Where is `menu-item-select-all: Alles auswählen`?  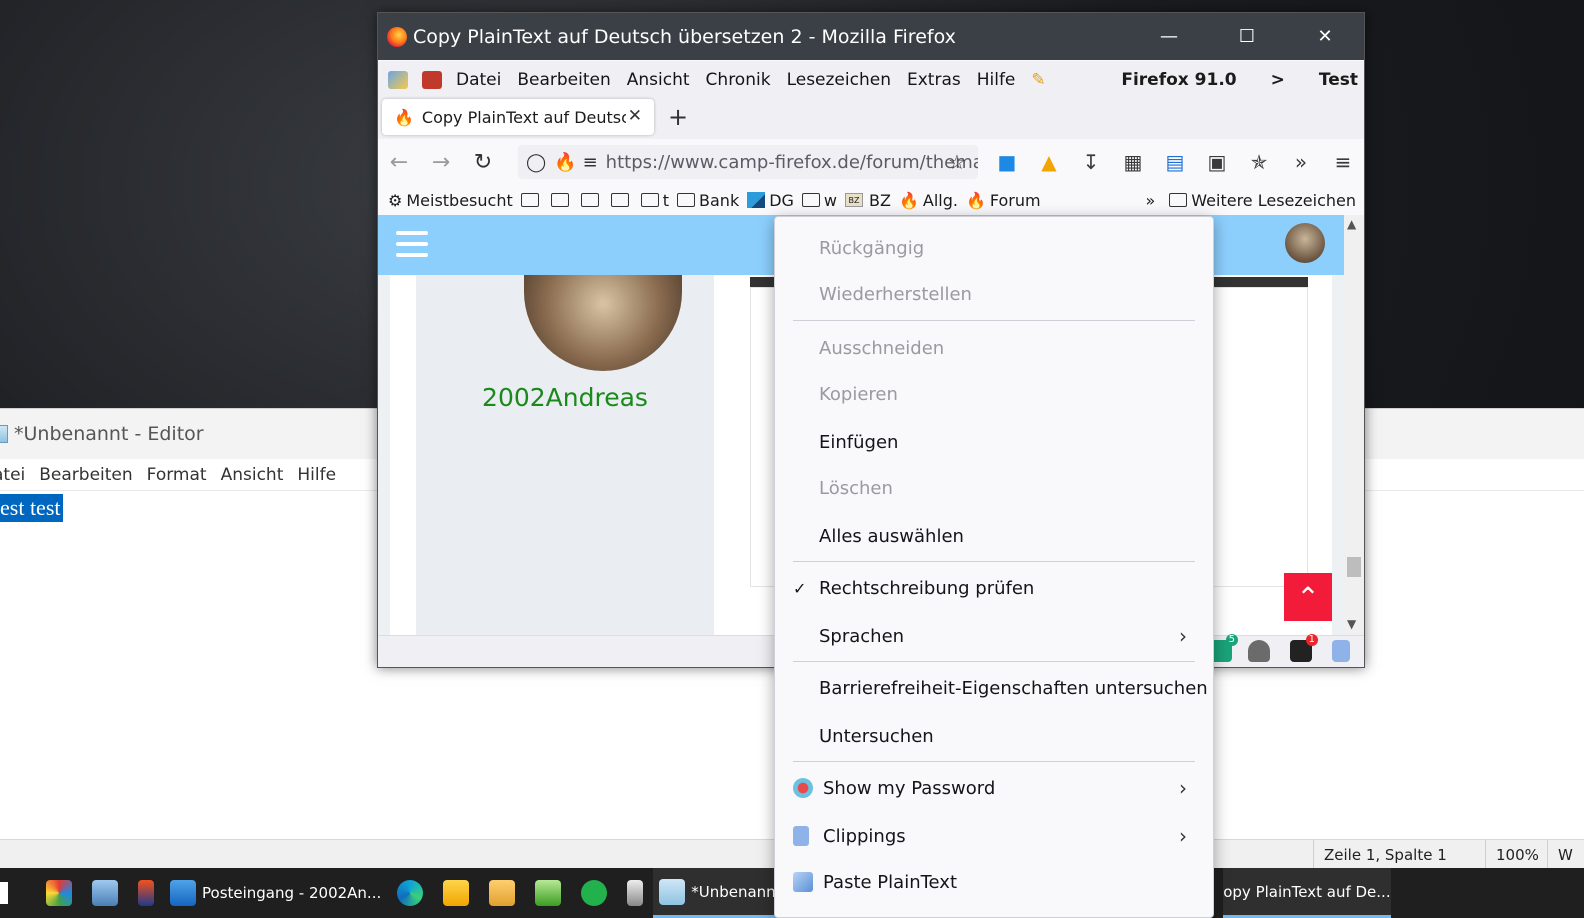 menu-item-select-all: Alles auswählen is located at coordinates (995, 536).